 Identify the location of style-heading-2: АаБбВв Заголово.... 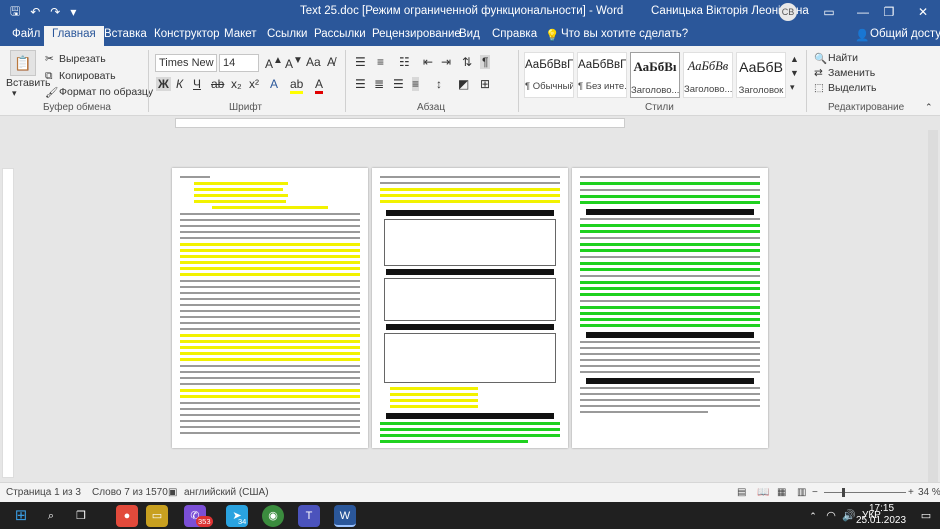
(708, 75).